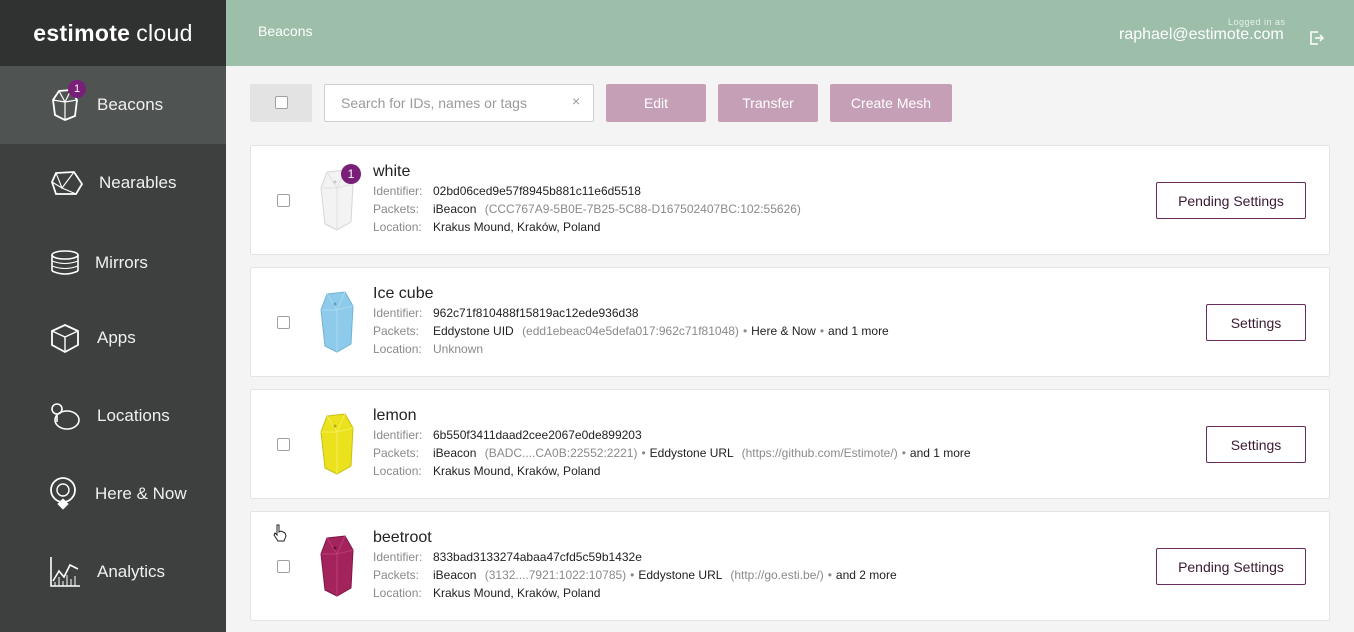  I want to click on sidebar-item-locations: Locations, so click(113, 416).